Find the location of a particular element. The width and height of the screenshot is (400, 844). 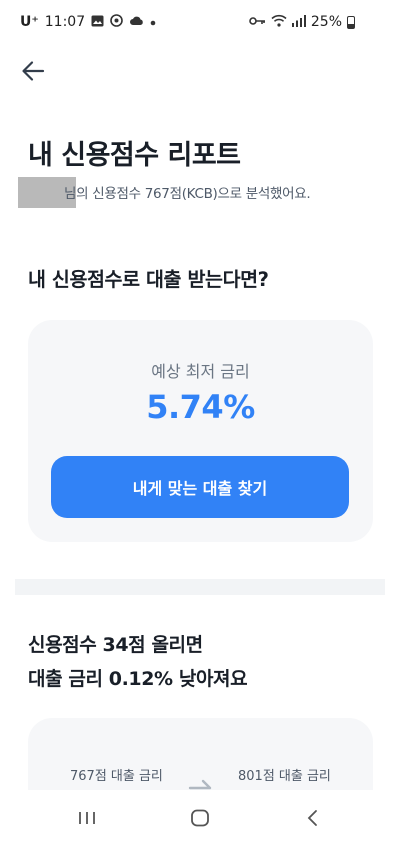

arrow-left-icon is located at coordinates (33, 71).